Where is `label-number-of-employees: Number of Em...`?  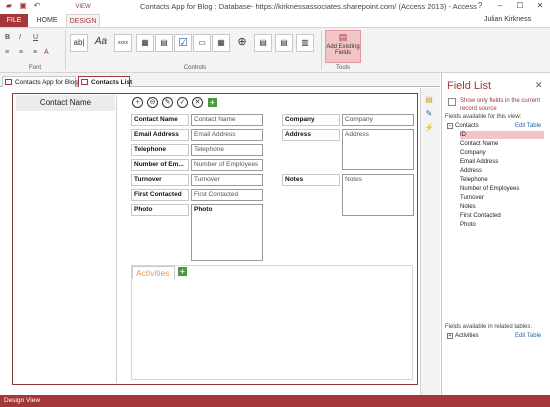
label-number-of-employees: Number of Em... is located at coordinates (160, 165).